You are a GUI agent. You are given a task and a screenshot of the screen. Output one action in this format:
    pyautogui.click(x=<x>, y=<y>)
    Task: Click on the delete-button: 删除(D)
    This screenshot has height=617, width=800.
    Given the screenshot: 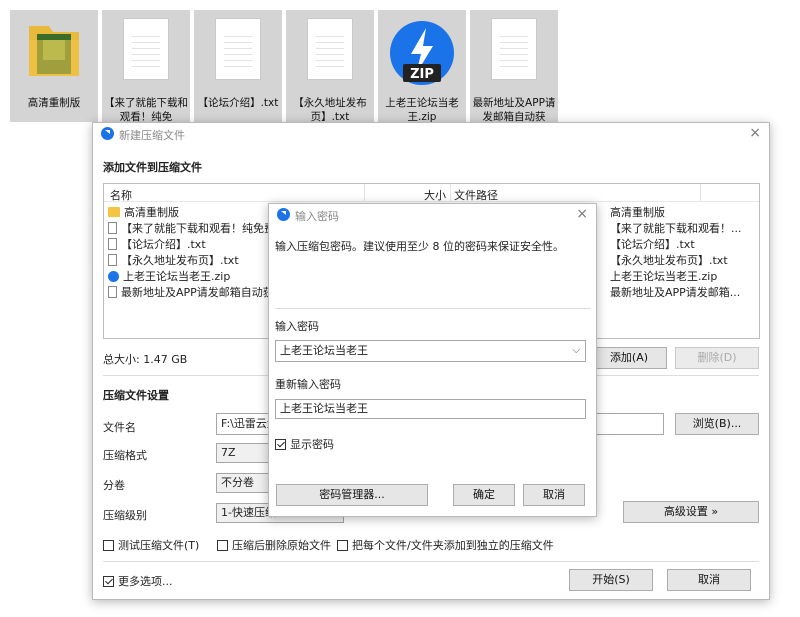 What is the action you would take?
    pyautogui.click(x=717, y=358)
    